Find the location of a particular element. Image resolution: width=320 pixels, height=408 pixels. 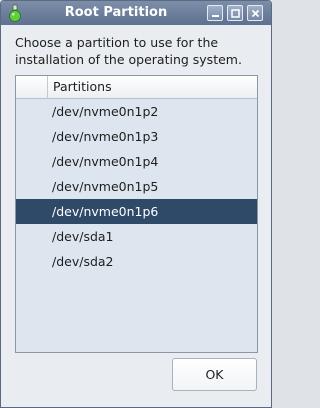

list-item-selected: /dev/nvme0n1p6 is located at coordinates (136, 211).